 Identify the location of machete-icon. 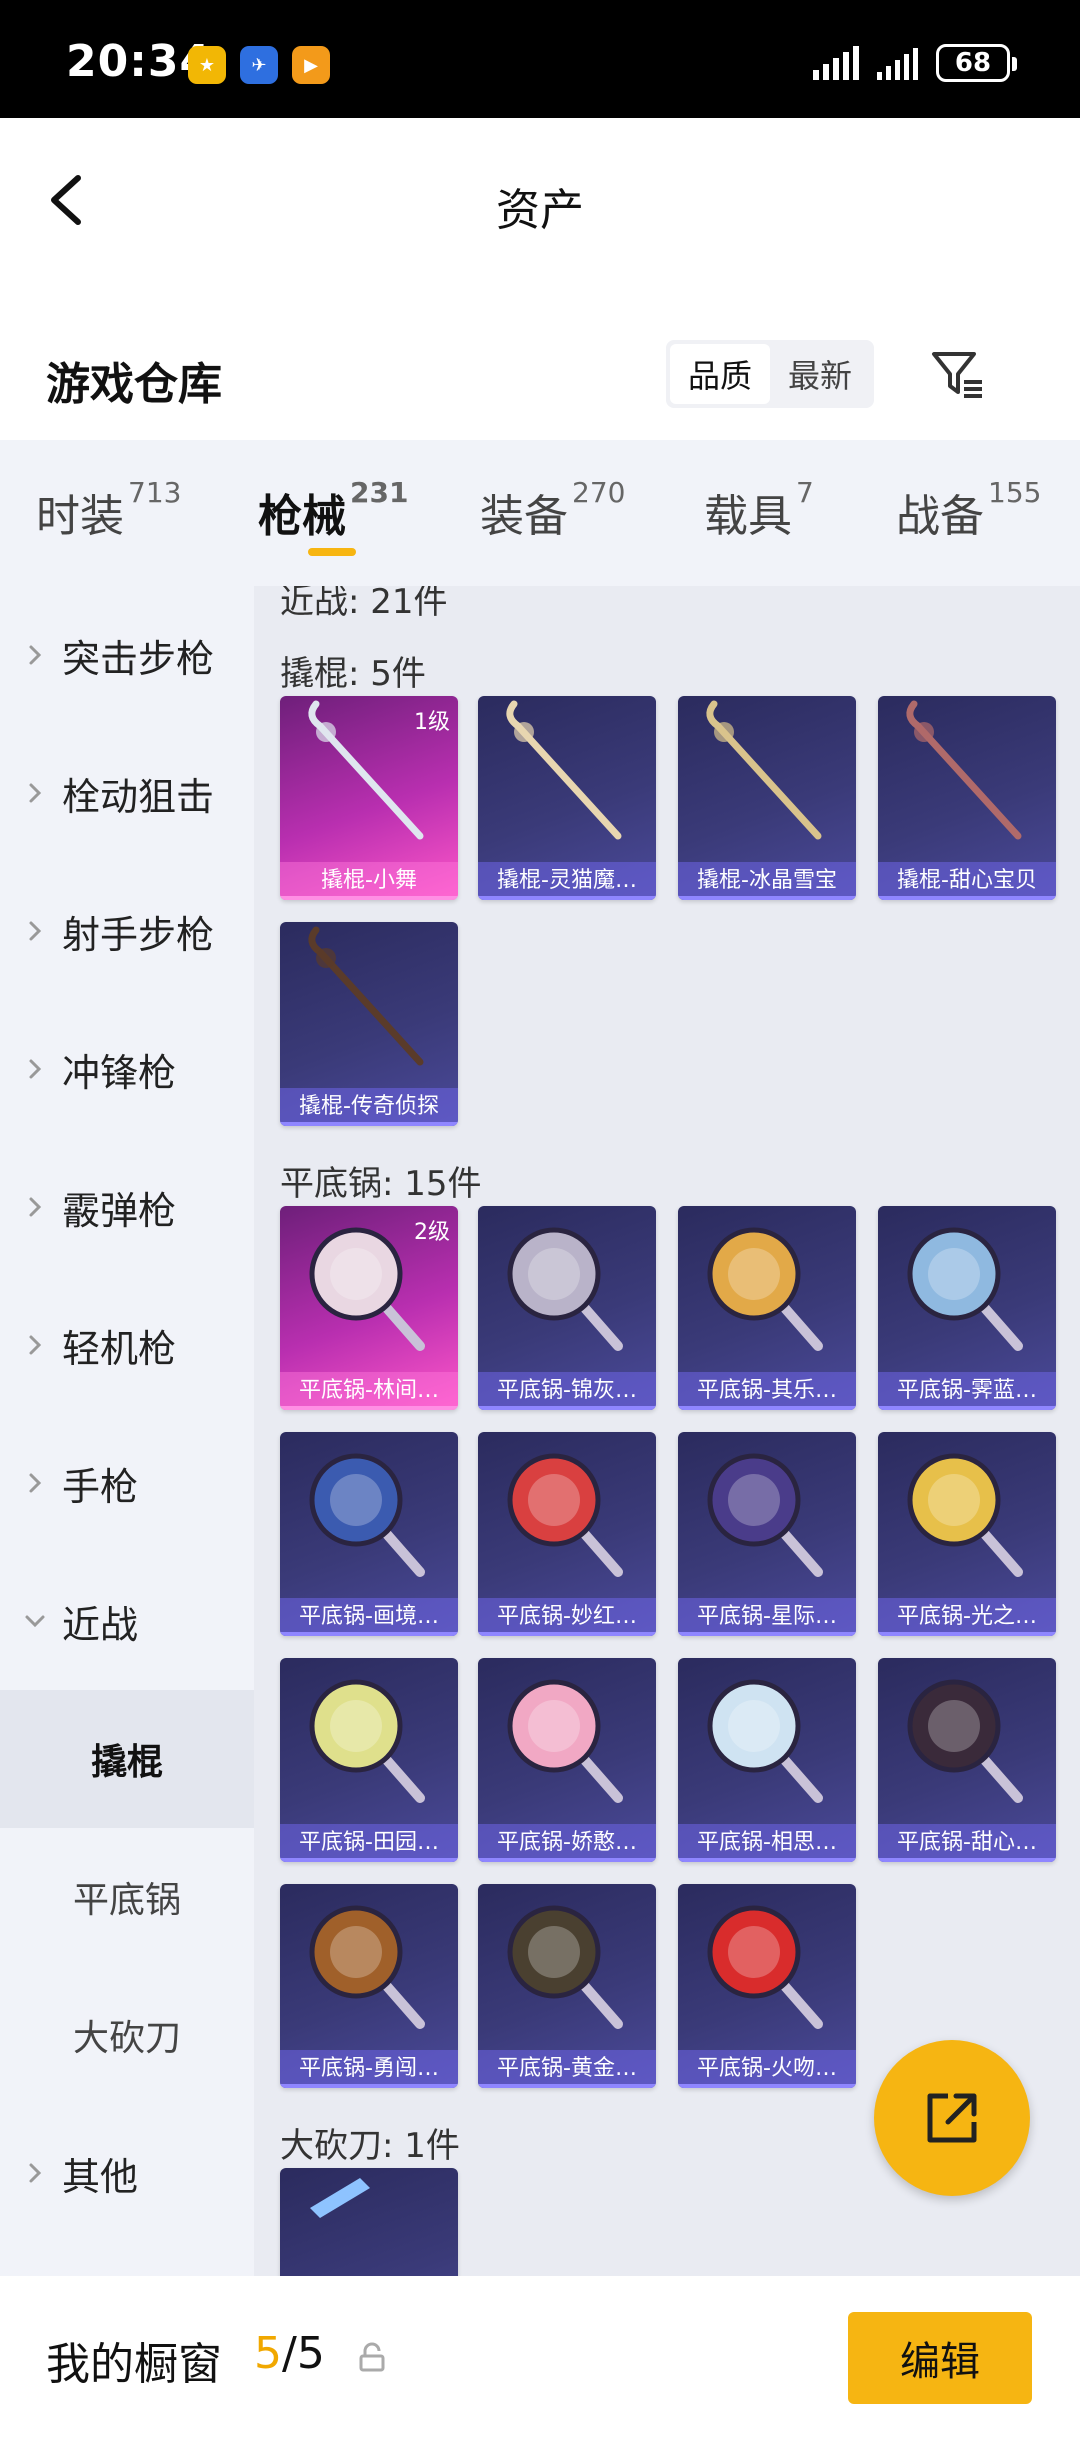
(340, 2198).